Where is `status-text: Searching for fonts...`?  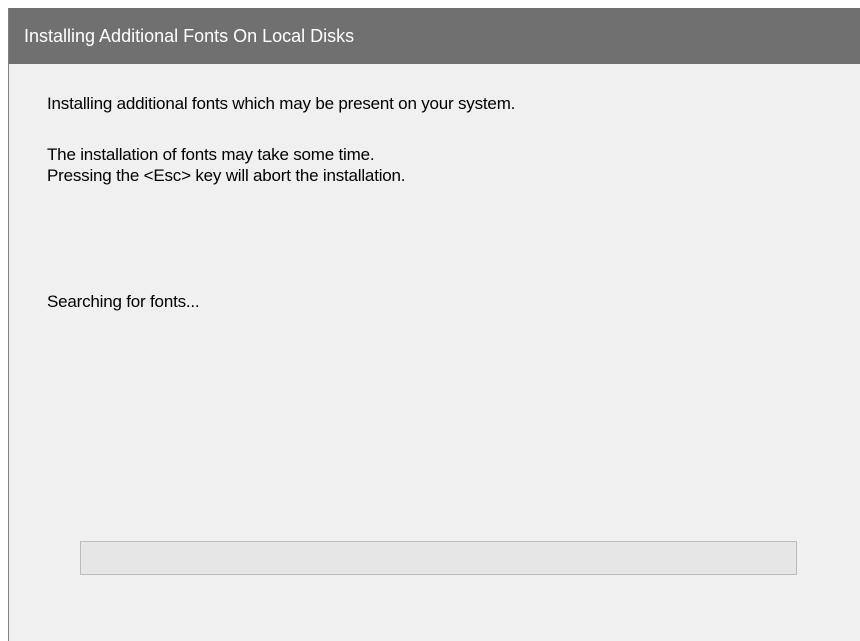 status-text: Searching for fonts... is located at coordinates (123, 301).